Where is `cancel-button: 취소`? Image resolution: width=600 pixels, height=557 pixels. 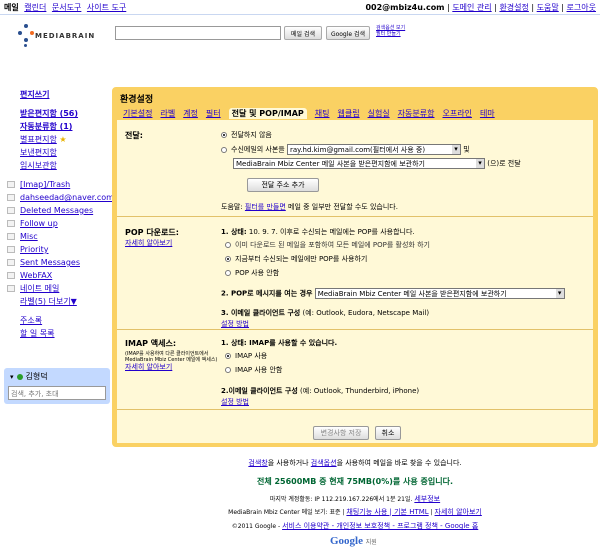 cancel-button: 취소 is located at coordinates (388, 433).